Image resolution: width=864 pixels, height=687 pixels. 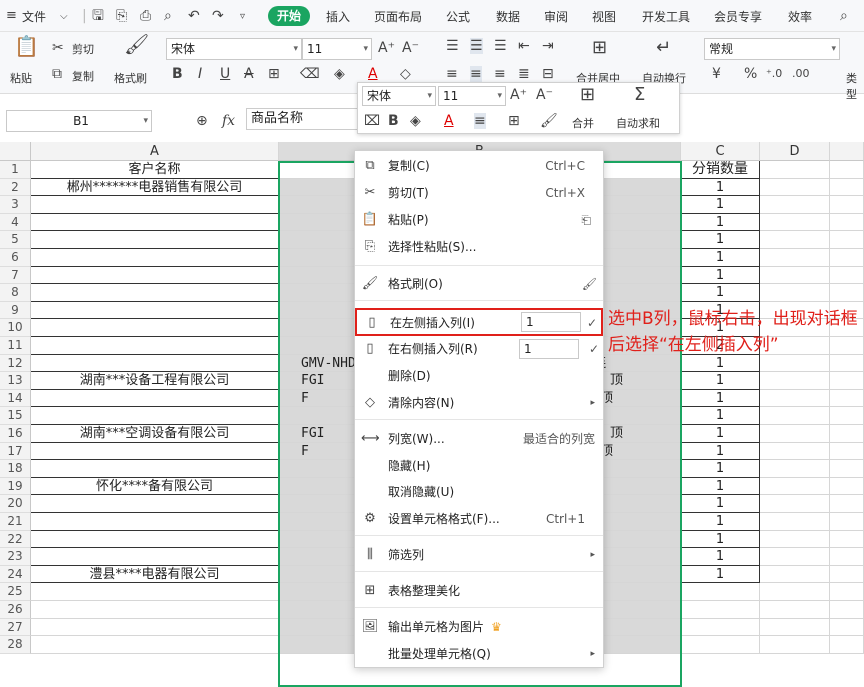 I want to click on cell-a26, so click(x=155, y=610).